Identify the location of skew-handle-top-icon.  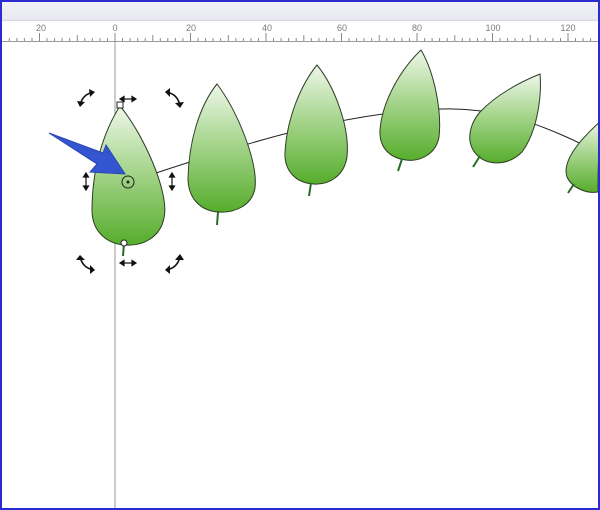
(128, 99).